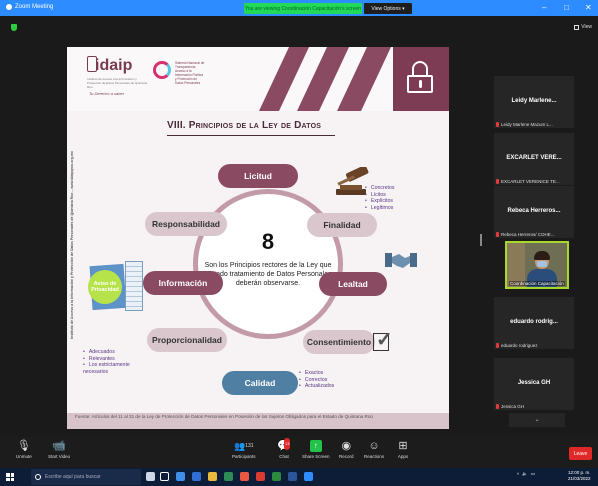 The height and width of the screenshot is (486, 598). Describe the element at coordinates (196, 476) in the screenshot. I see `ie-icon` at that location.